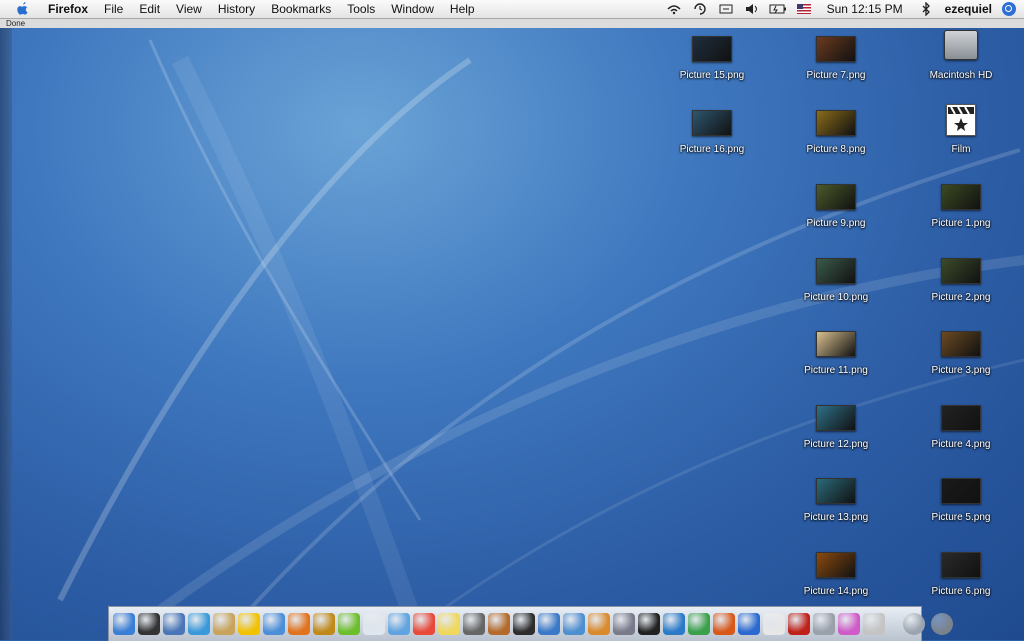 The width and height of the screenshot is (1024, 641). What do you see at coordinates (836, 140) in the screenshot?
I see `desktop-icon-picture-8: Picture 8.png` at bounding box center [836, 140].